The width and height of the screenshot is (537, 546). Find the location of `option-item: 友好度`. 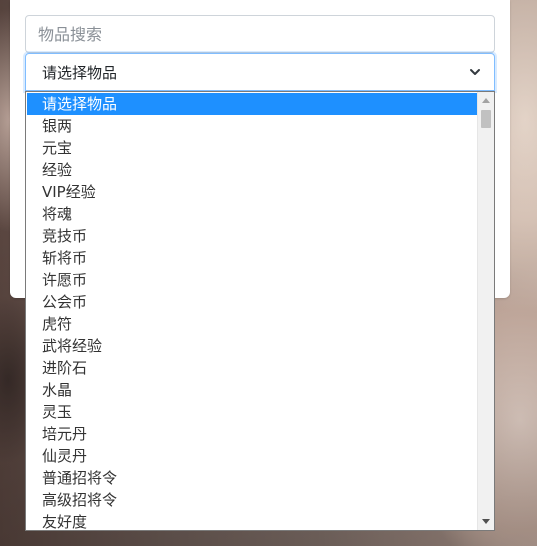

option-item: 友好度 is located at coordinates (252, 520).